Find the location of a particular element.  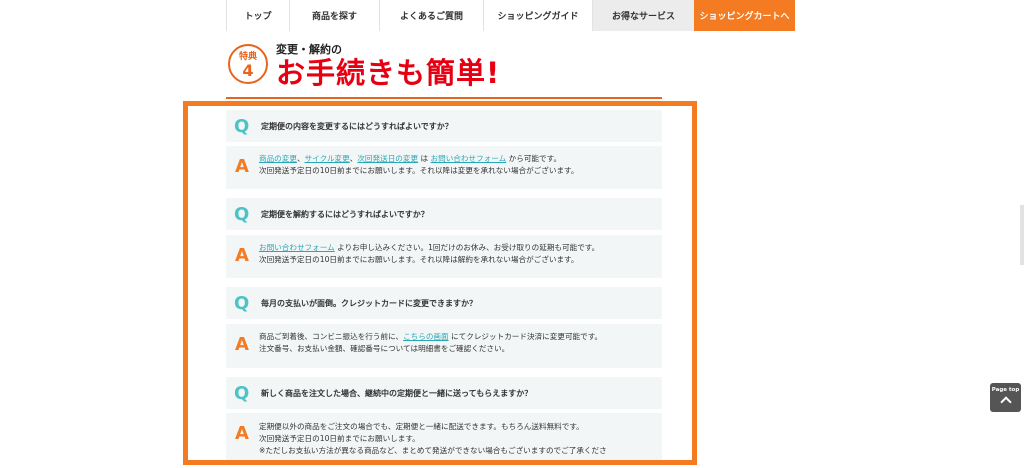

question-row: Q 毎月の支払いが面倒。クレジットカードに変更できますか？ is located at coordinates (444, 303).